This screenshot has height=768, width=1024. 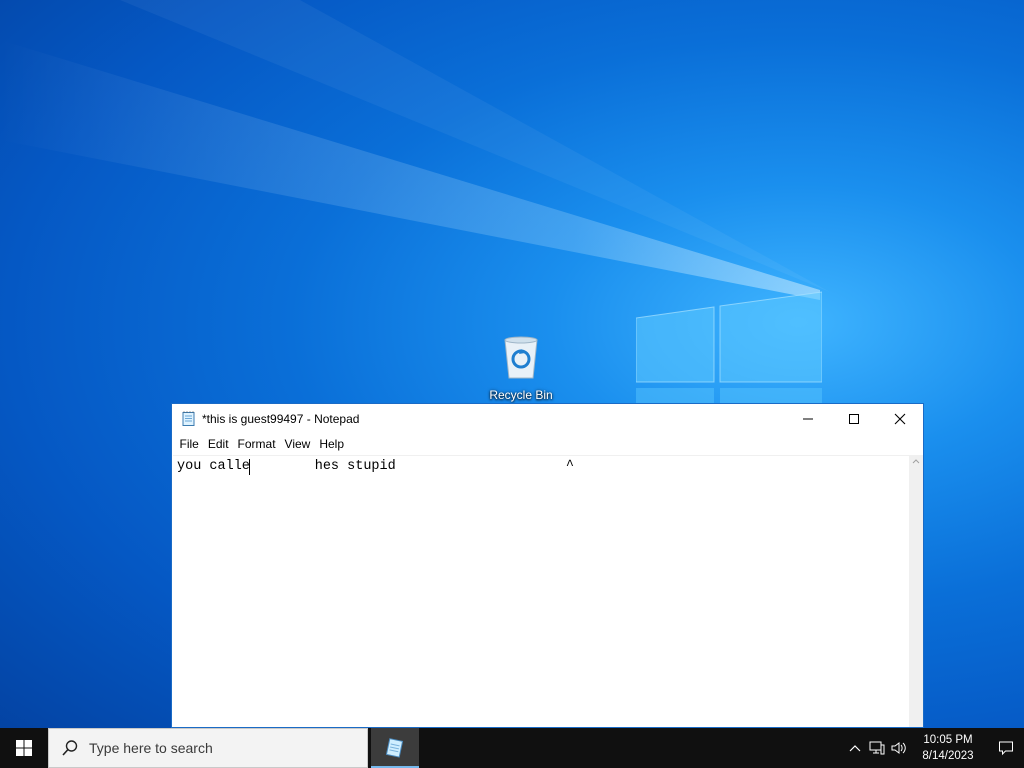 I want to click on recycle-bin-icon, so click(x=521, y=357).